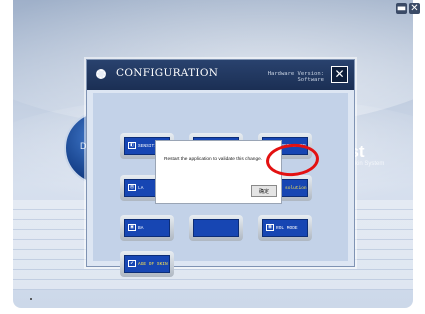 The width and height of the screenshot is (425, 314). What do you see at coordinates (132, 187) in the screenshot?
I see `language-icon: ▤` at bounding box center [132, 187].